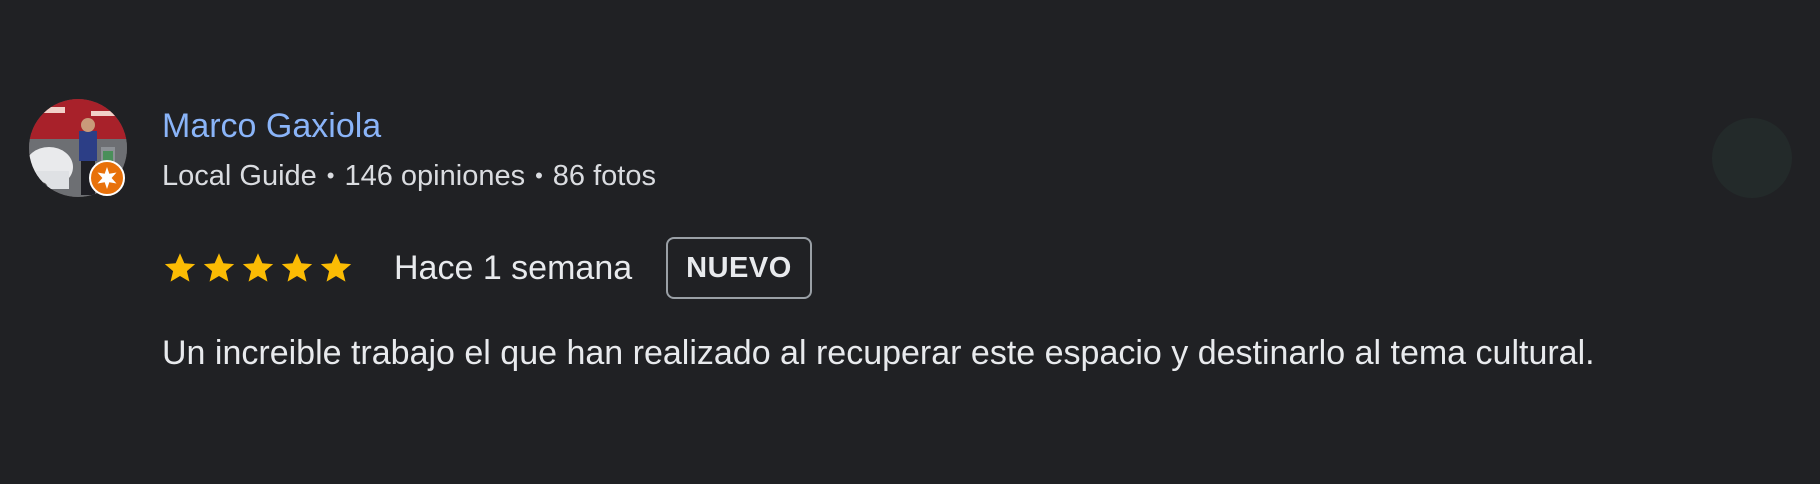  What do you see at coordinates (239, 176) in the screenshot?
I see `reviewer-level: Local Guide` at bounding box center [239, 176].